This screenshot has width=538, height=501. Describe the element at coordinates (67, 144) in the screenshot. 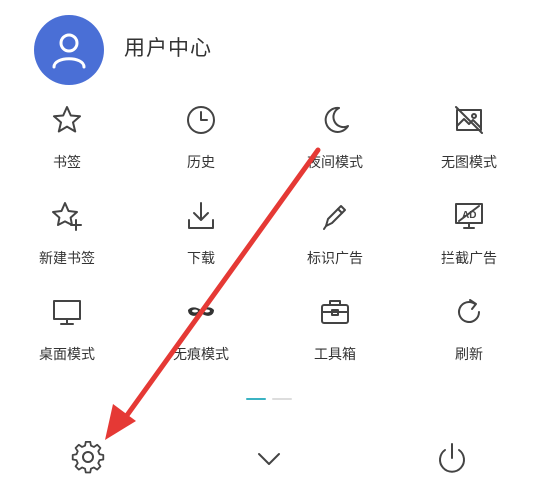

I see `menu-item-bookmarks: 书签` at that location.